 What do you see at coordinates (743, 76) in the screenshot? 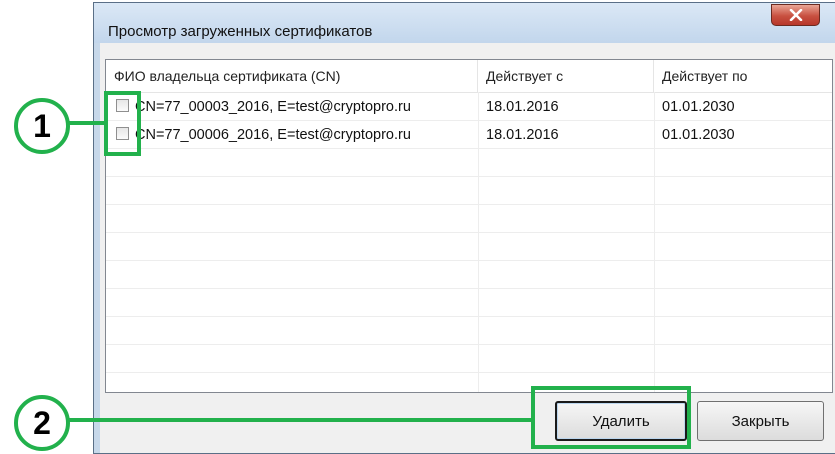
I see `column-header-valid-to: Действует по` at bounding box center [743, 76].